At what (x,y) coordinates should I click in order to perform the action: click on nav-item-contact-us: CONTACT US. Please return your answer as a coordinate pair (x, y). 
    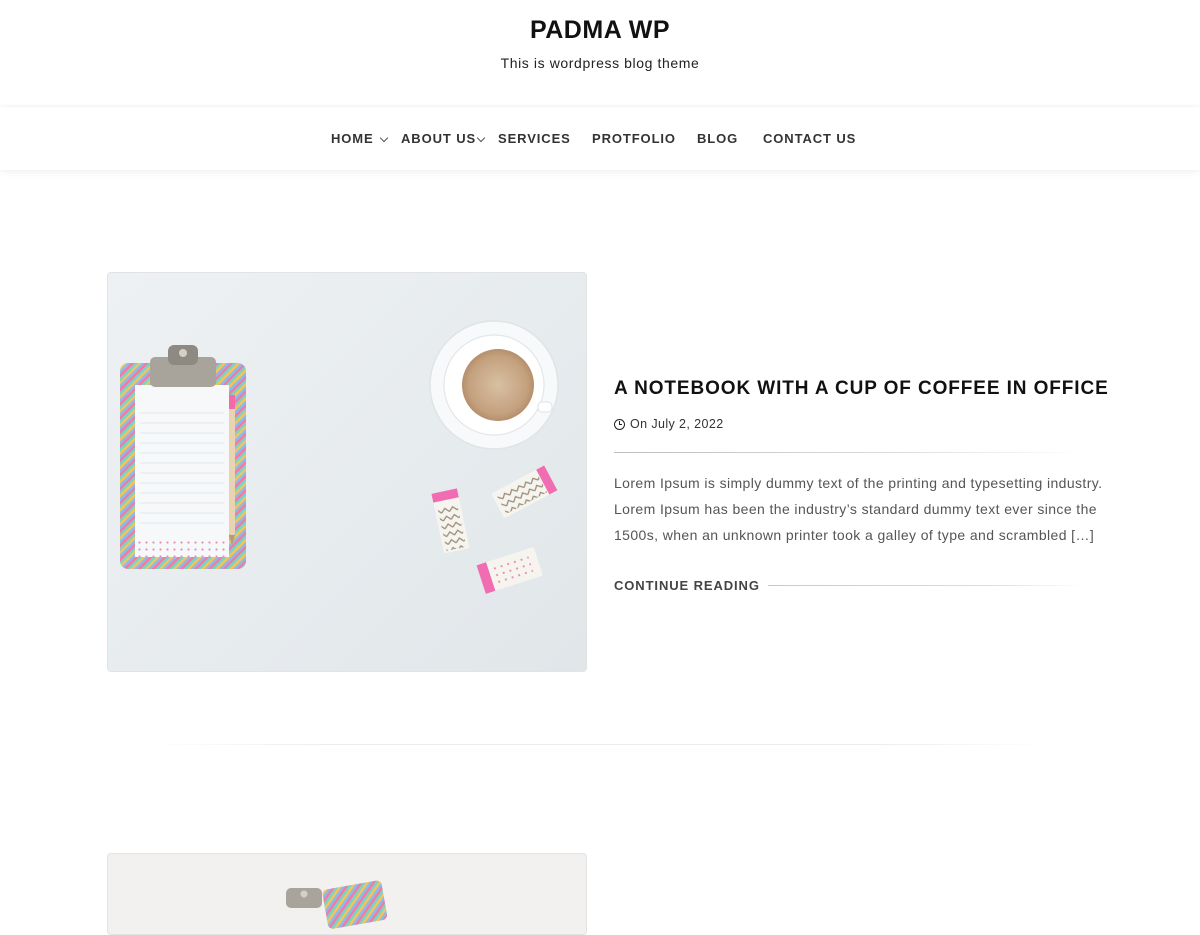
    Looking at the image, I should click on (809, 138).